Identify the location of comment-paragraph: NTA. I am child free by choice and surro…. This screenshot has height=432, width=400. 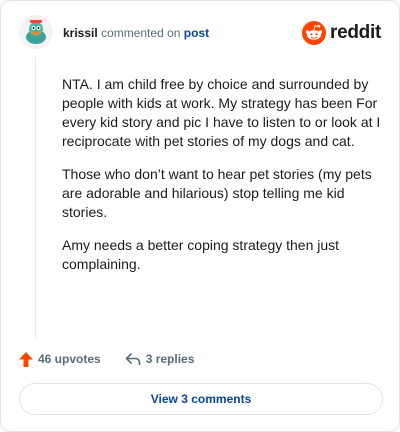
(221, 112).